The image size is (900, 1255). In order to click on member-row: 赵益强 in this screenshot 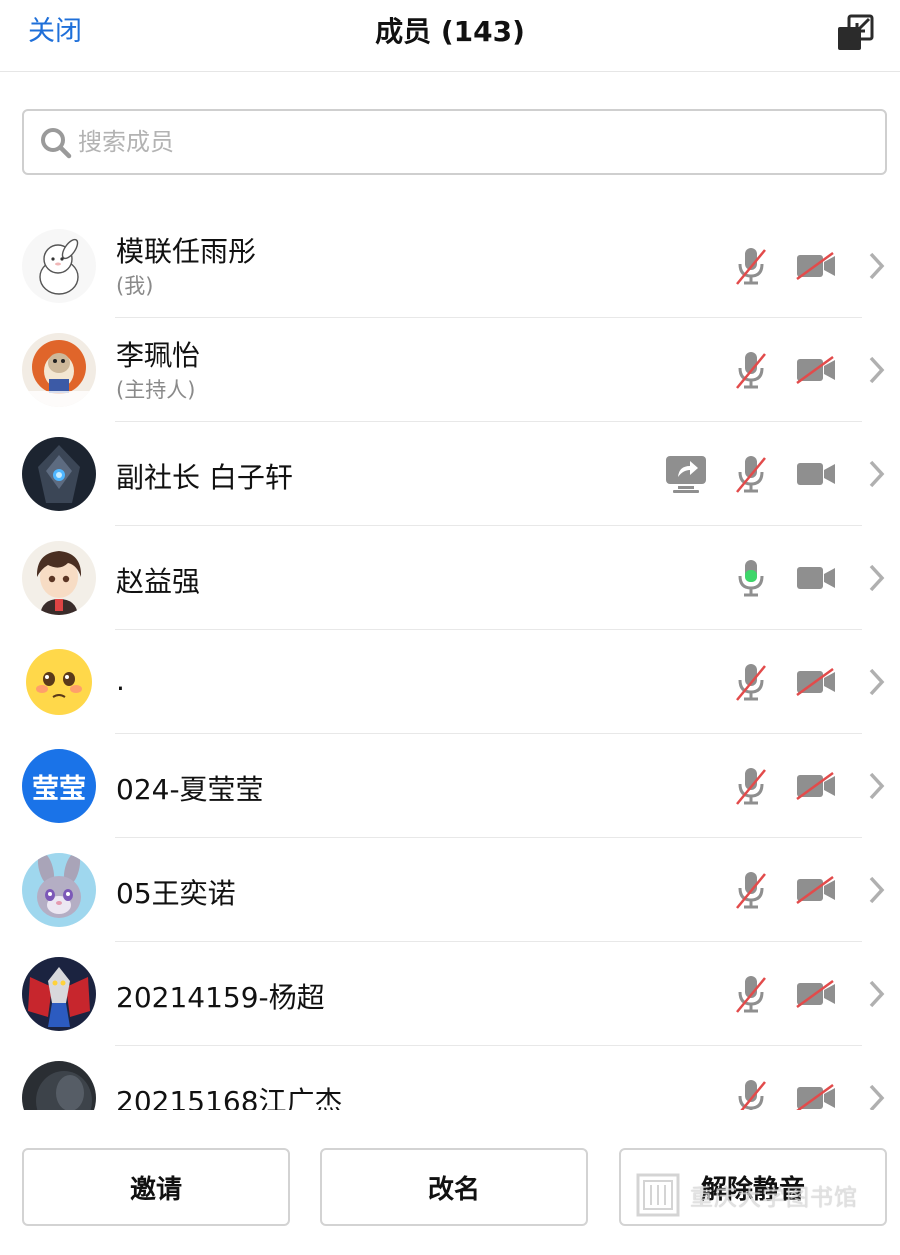, I will do `click(450, 578)`.